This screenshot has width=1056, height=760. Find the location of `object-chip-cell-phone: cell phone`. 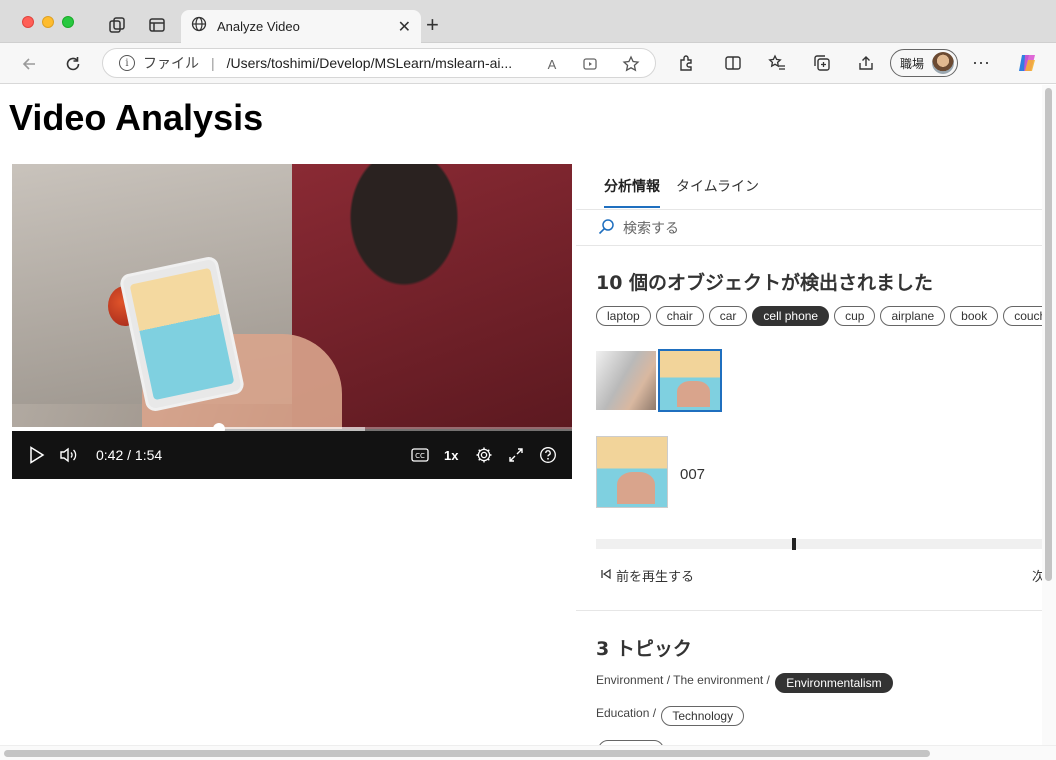

object-chip-cell-phone: cell phone is located at coordinates (791, 316).